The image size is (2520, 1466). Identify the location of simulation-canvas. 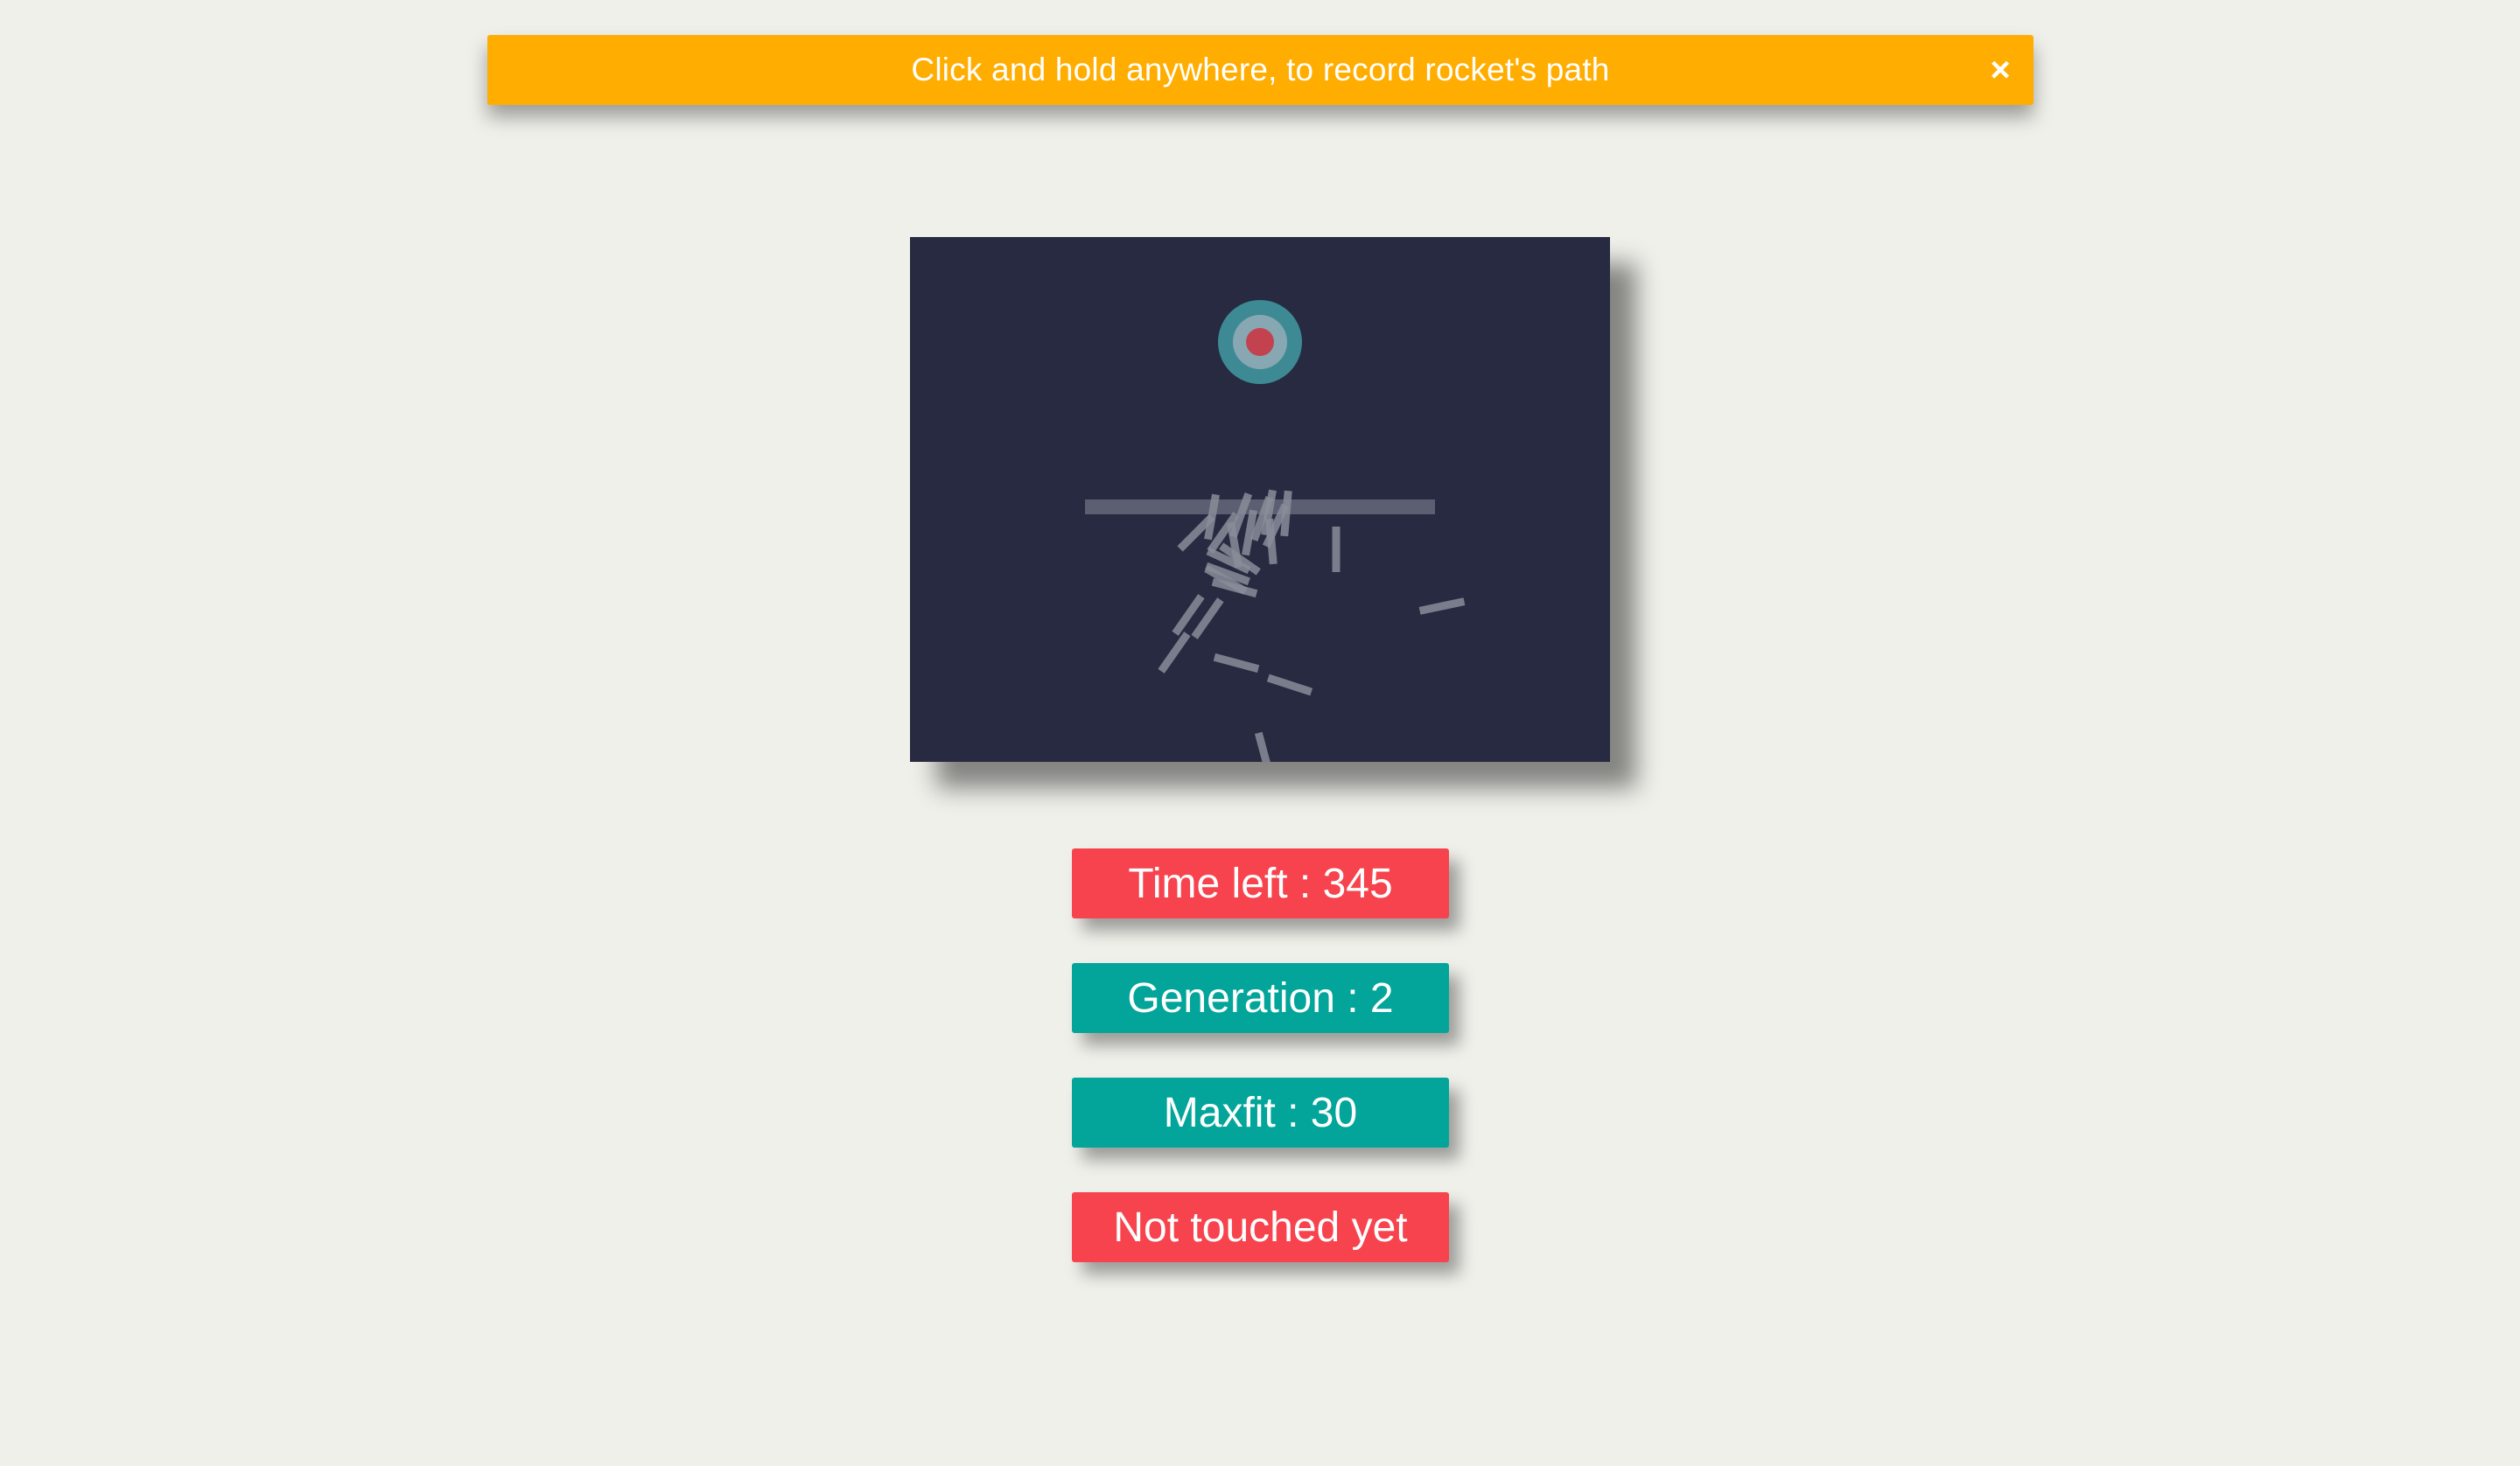
(1260, 500).